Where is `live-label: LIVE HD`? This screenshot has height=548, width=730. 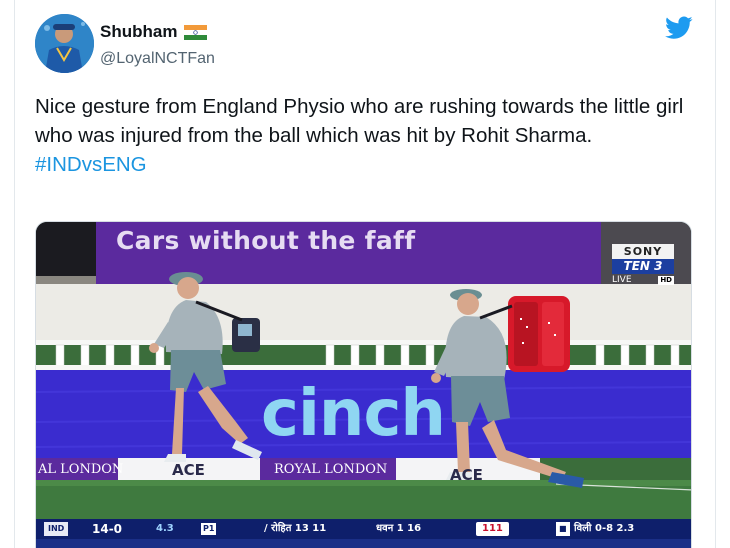
live-label: LIVE HD is located at coordinates (643, 280).